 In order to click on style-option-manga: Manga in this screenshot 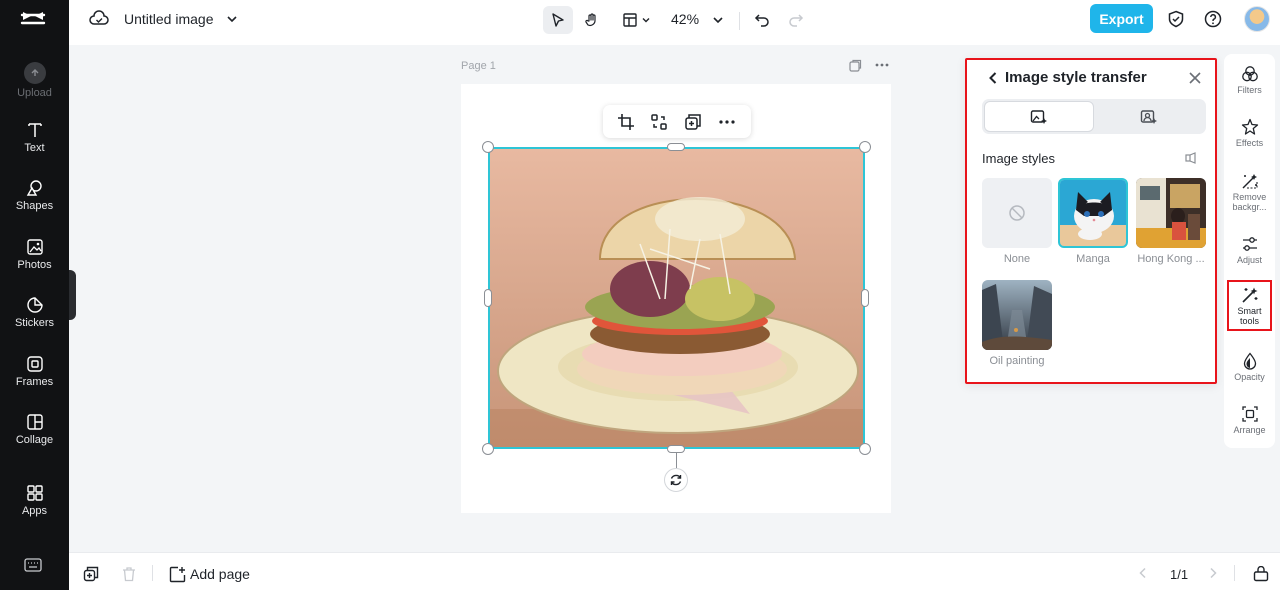, I will do `click(1093, 221)`.